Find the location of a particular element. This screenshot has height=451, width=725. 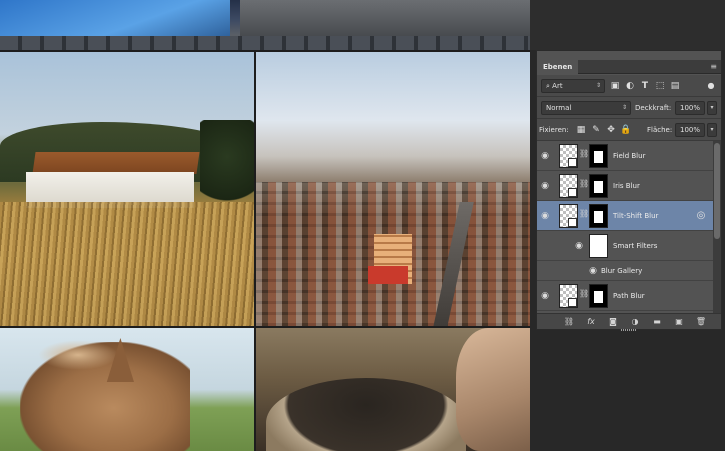

new-group-icon: ▬ is located at coordinates (657, 322).